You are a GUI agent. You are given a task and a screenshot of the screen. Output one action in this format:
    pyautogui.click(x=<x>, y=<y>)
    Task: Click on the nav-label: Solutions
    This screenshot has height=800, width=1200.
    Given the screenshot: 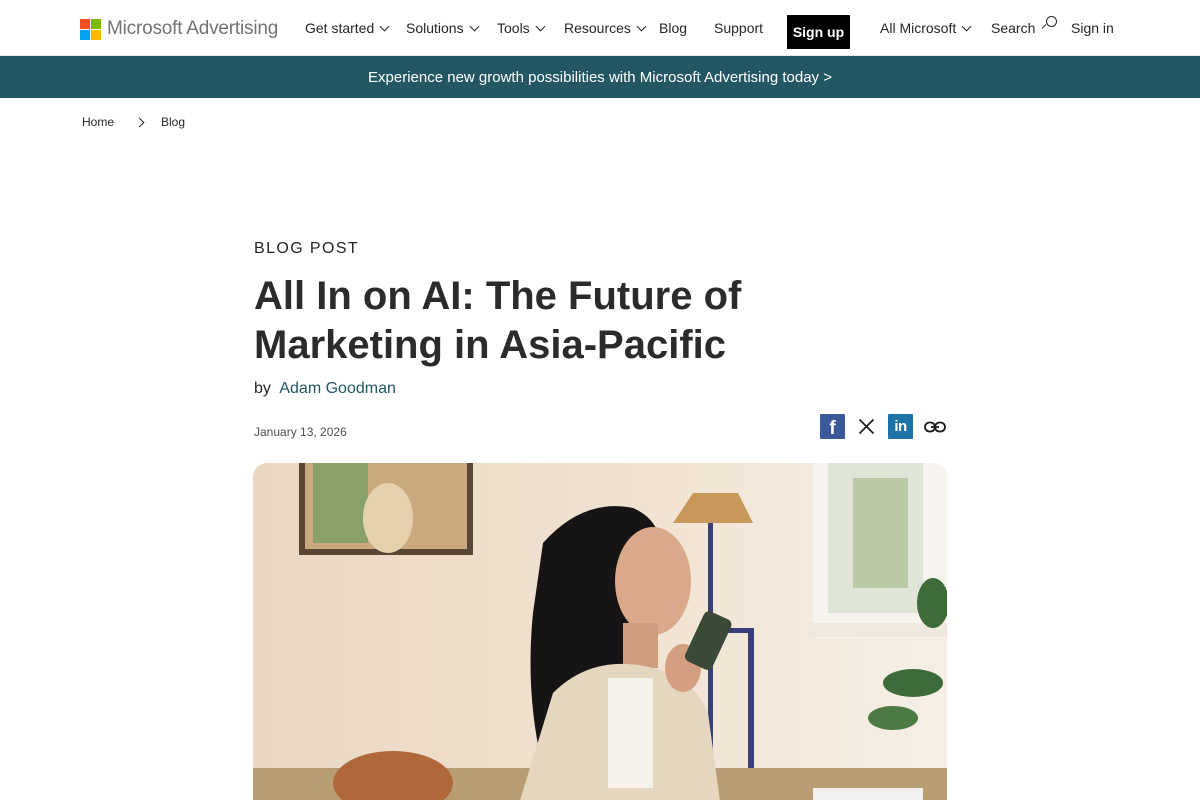 What is the action you would take?
    pyautogui.click(x=435, y=28)
    